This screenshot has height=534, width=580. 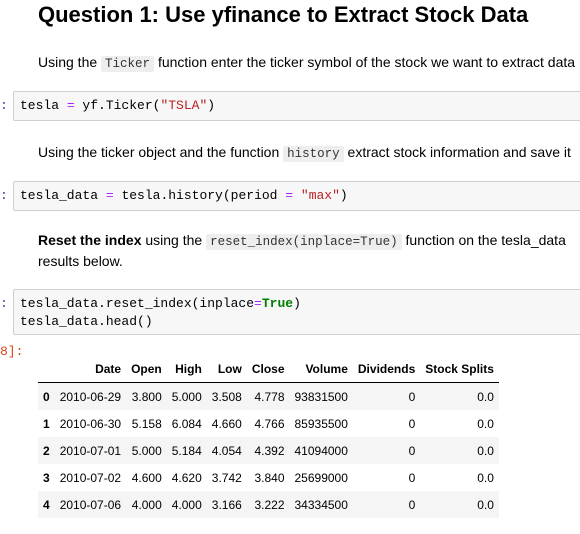 What do you see at coordinates (321, 504) in the screenshot?
I see `table-cell: 34334500` at bounding box center [321, 504].